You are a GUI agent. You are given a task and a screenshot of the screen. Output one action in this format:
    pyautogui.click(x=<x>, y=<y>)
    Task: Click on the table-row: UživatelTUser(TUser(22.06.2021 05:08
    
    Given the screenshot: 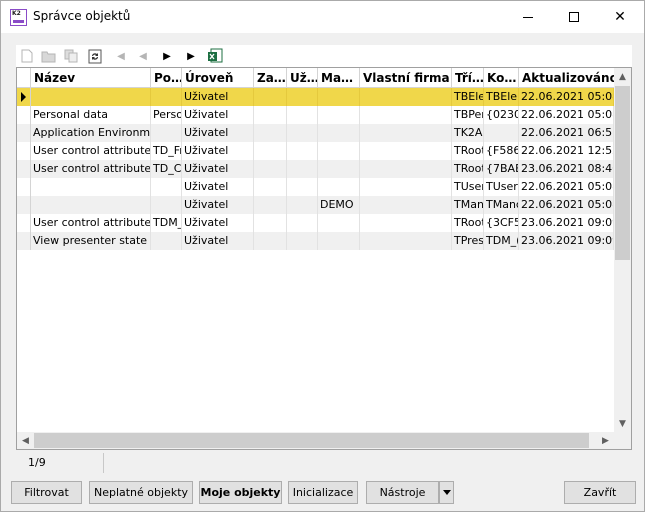 What is the action you would take?
    pyautogui.click(x=315, y=187)
    